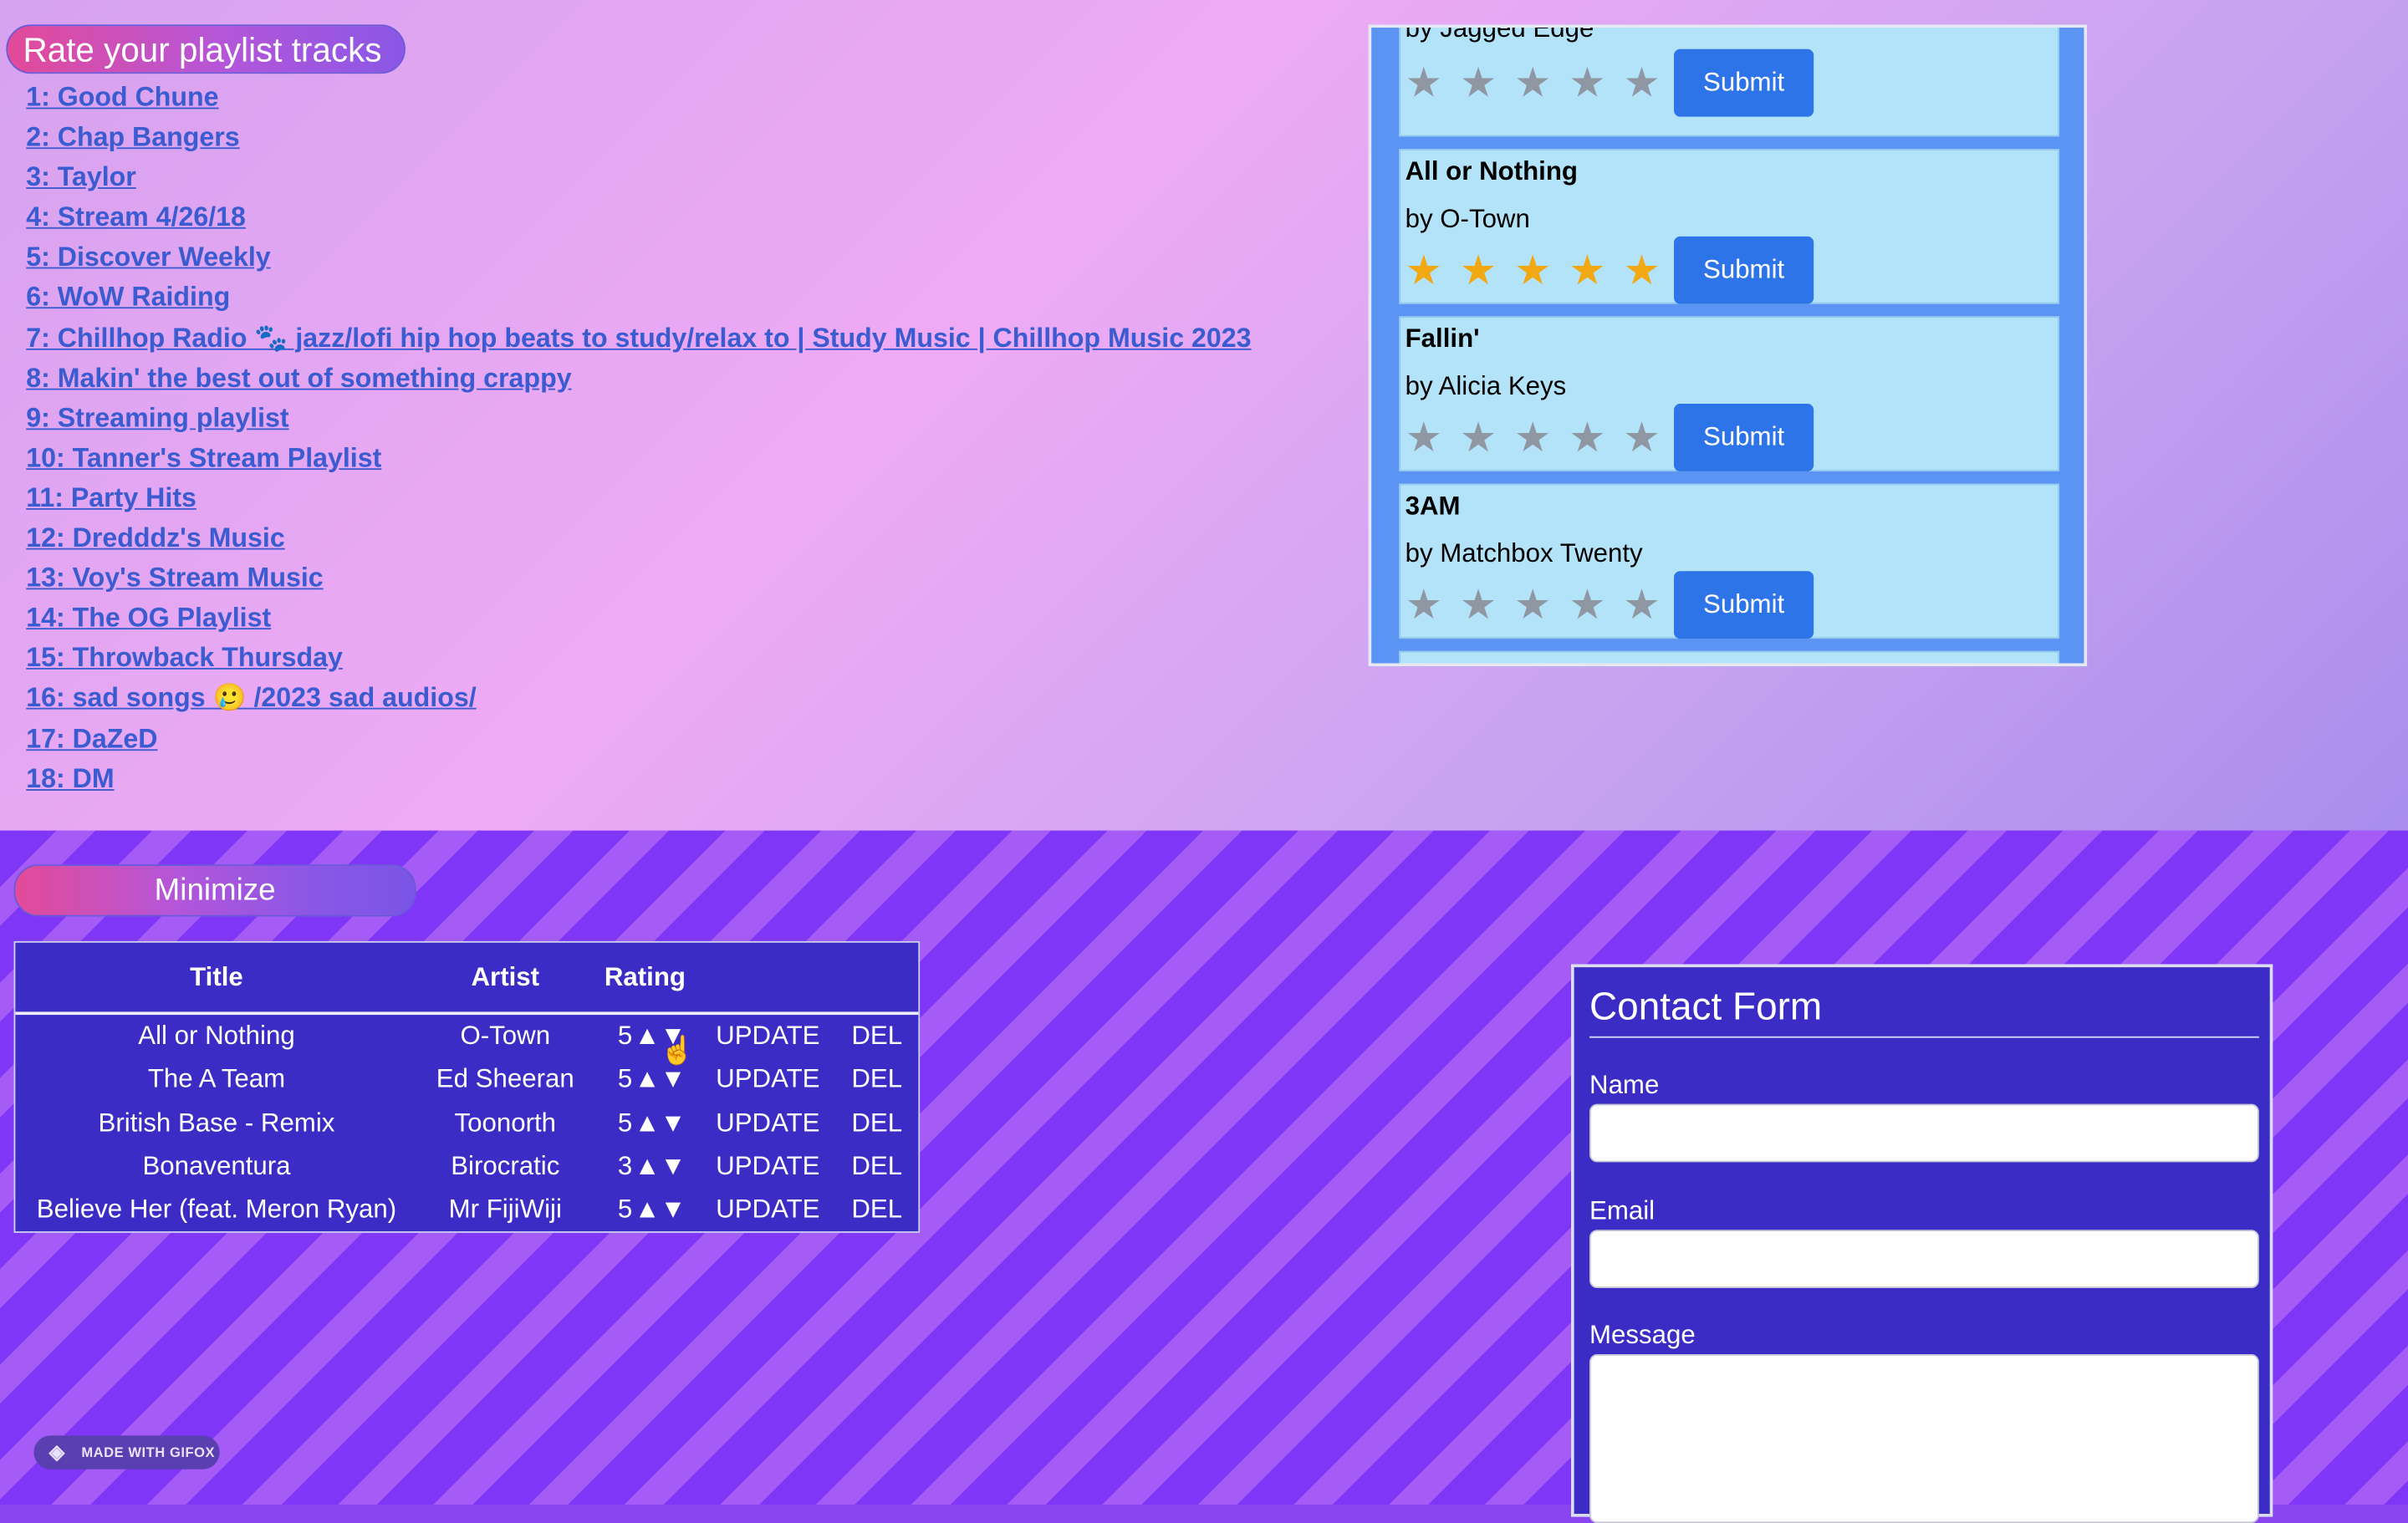 The width and height of the screenshot is (2408, 1523). I want to click on track-title: 3AM, so click(1433, 506).